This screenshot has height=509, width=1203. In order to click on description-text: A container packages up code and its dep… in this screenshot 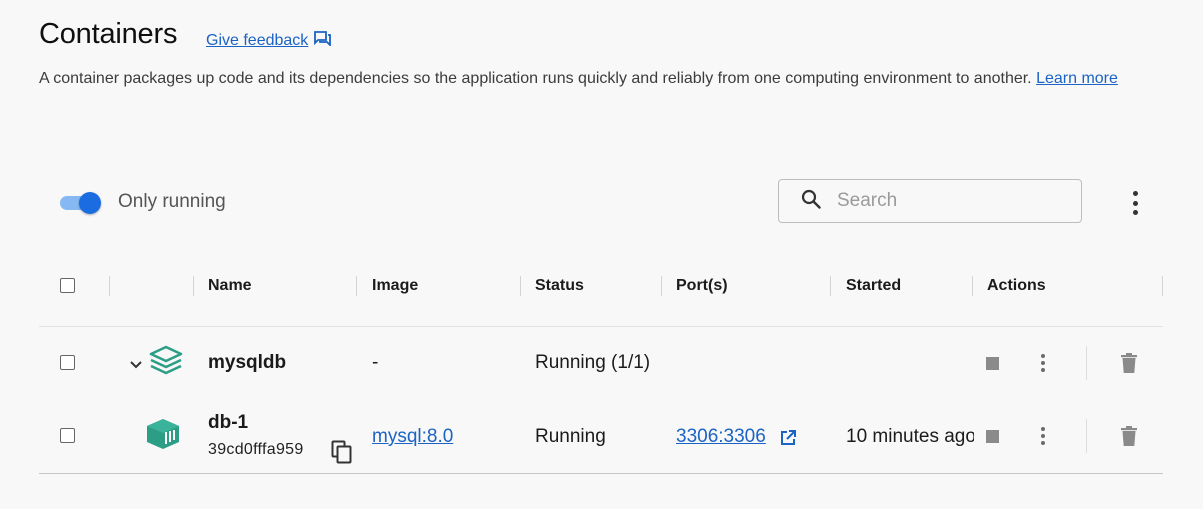, I will do `click(535, 78)`.